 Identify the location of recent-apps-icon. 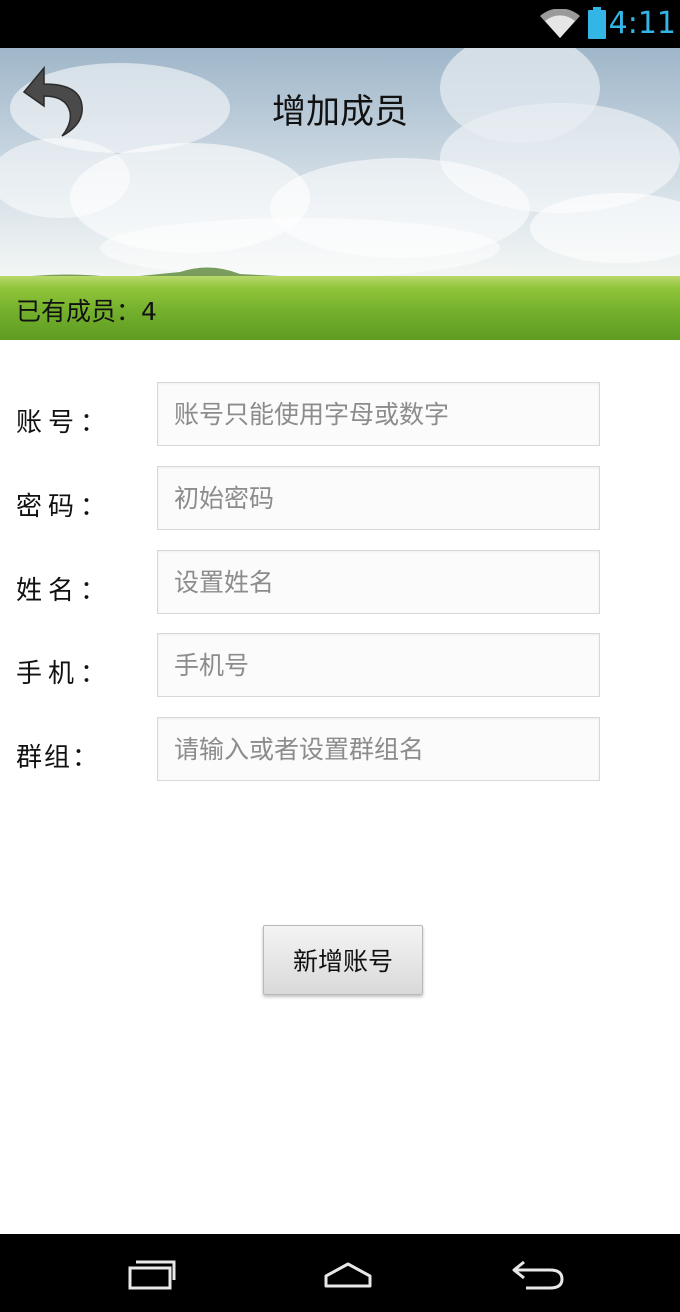
(152, 1275).